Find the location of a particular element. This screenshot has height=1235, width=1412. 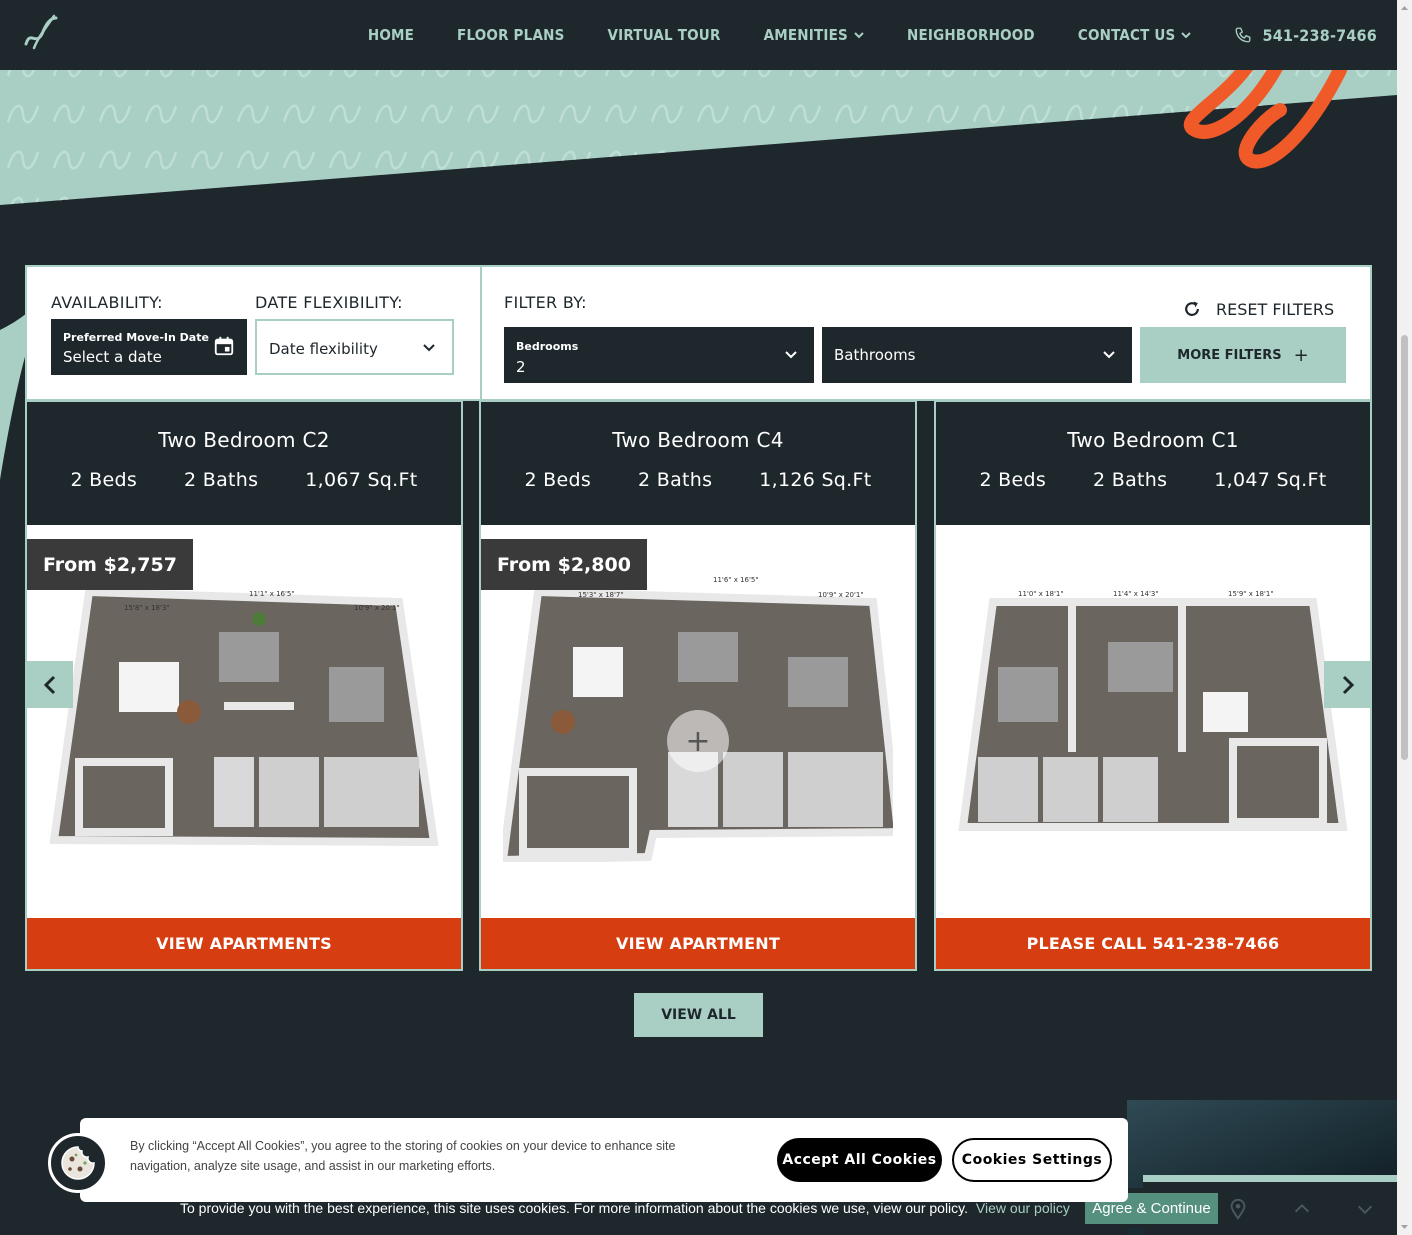

move-in-date-picker: Preferred Move-In Date Select a date is located at coordinates (149, 347).